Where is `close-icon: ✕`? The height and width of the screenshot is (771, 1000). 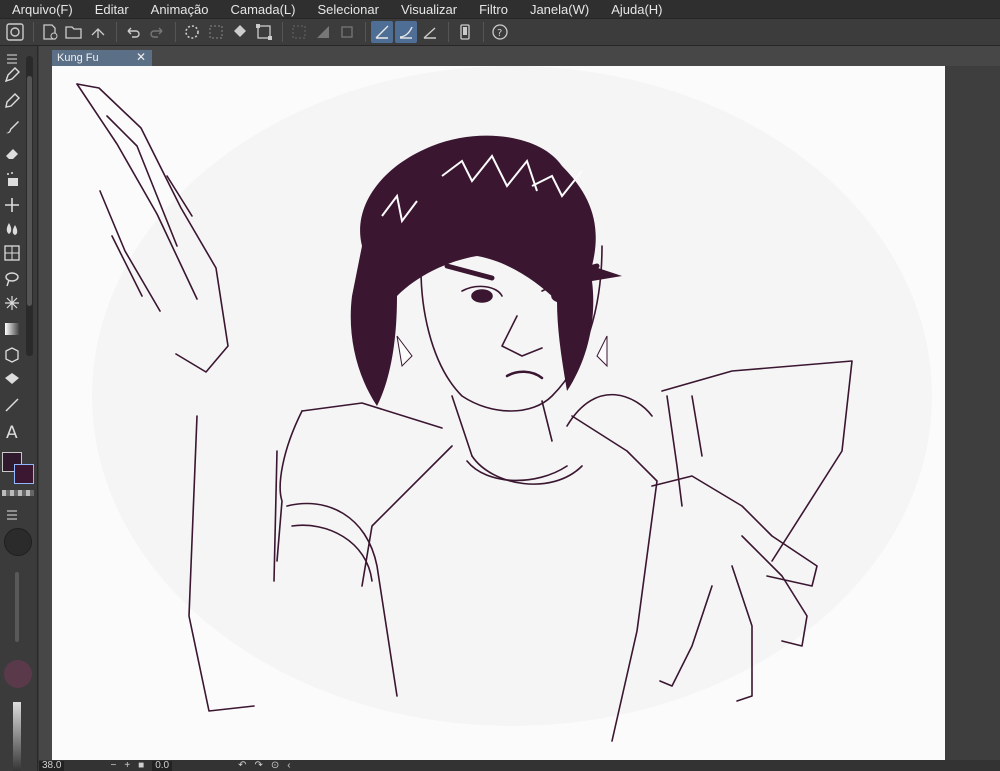 close-icon: ✕ is located at coordinates (141, 57).